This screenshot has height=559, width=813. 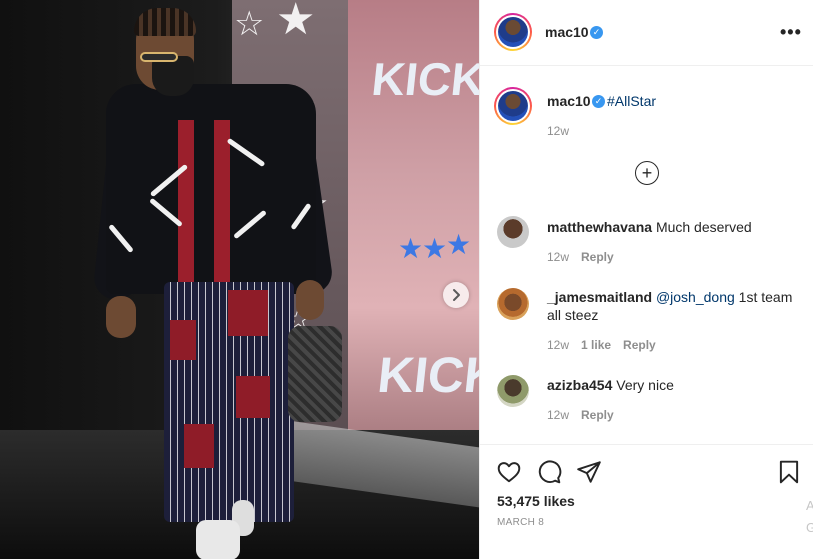 I want to click on caption-avatar, so click(x=513, y=106).